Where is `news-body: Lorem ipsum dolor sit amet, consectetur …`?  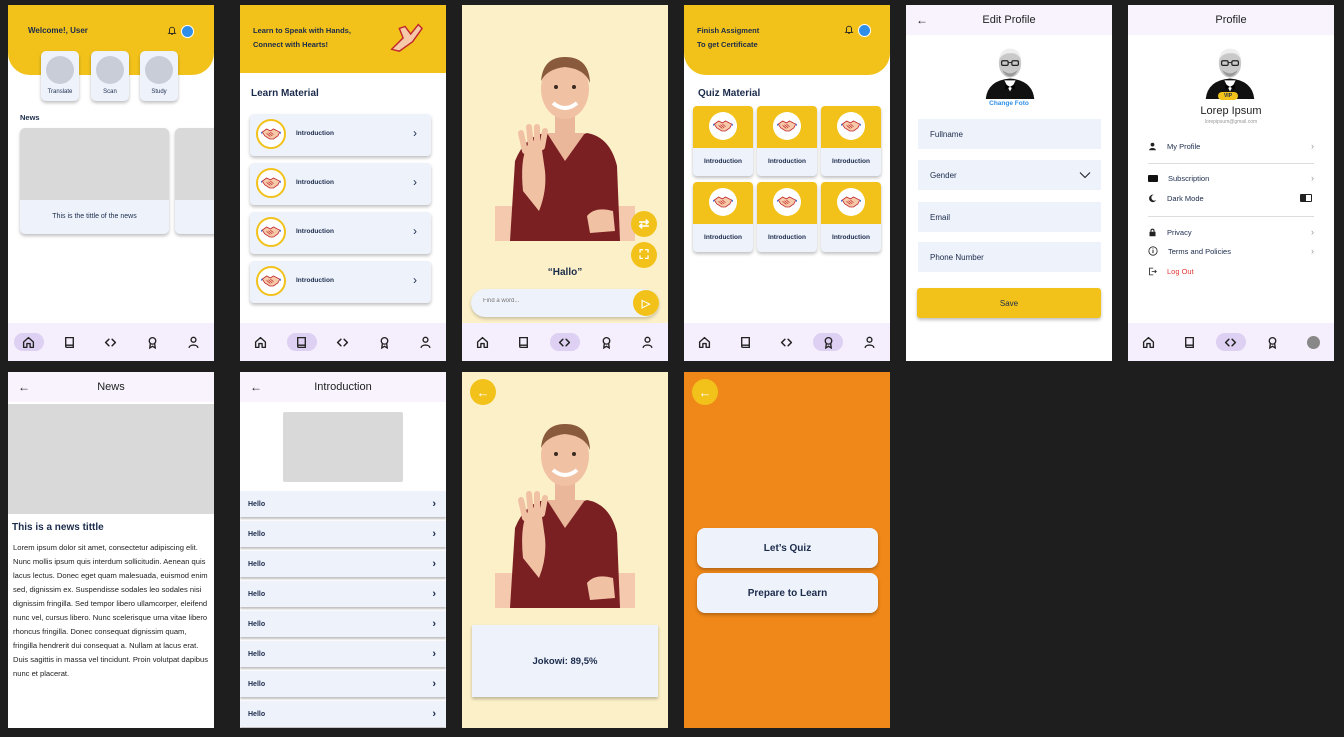
news-body: Lorem ipsum dolor sit amet, consectetur … is located at coordinates (111, 610).